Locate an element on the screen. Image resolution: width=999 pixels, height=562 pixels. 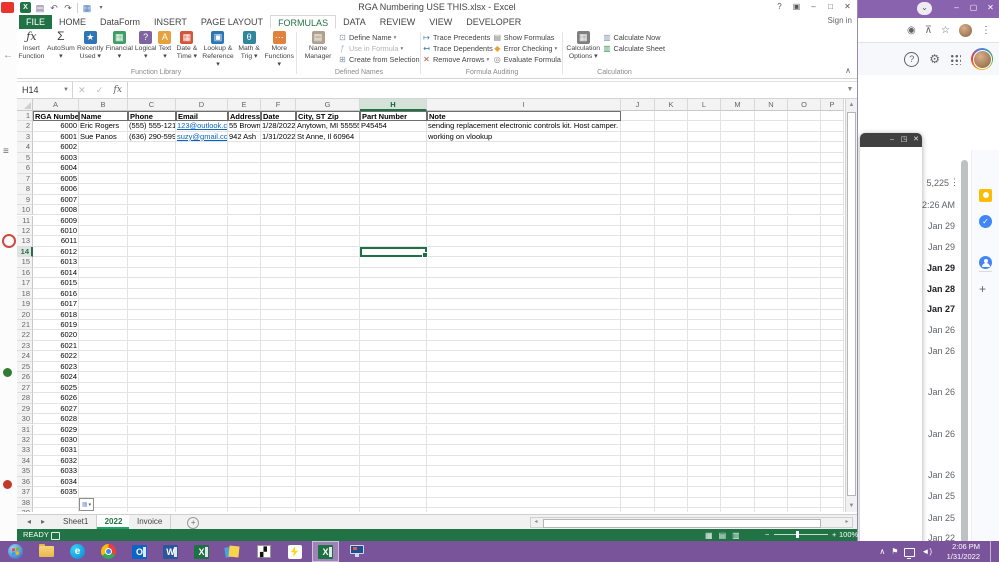
cell-B12 is located at coordinates (103, 231).